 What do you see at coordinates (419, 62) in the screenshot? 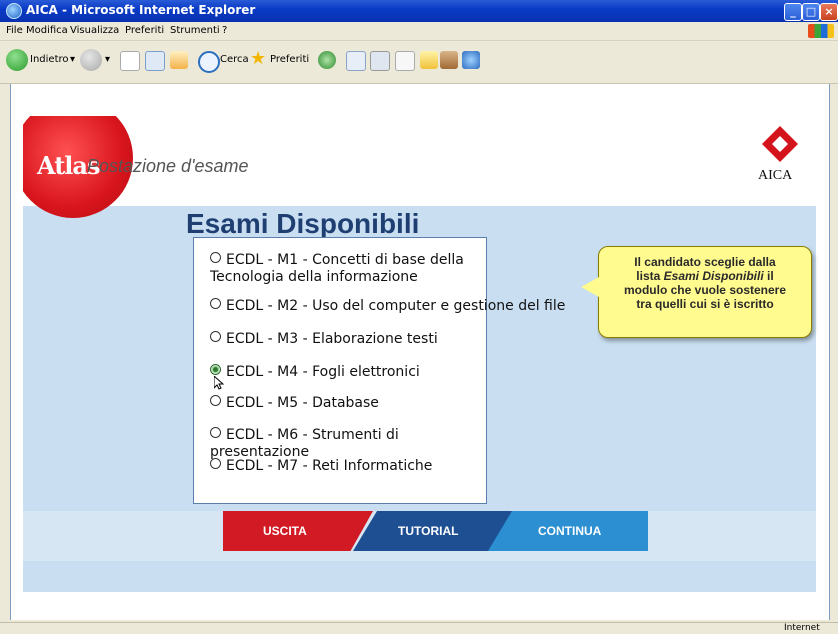
I see `toolbar: Indietro ▾ ▾ Cerca ★ Preferiti` at bounding box center [419, 62].